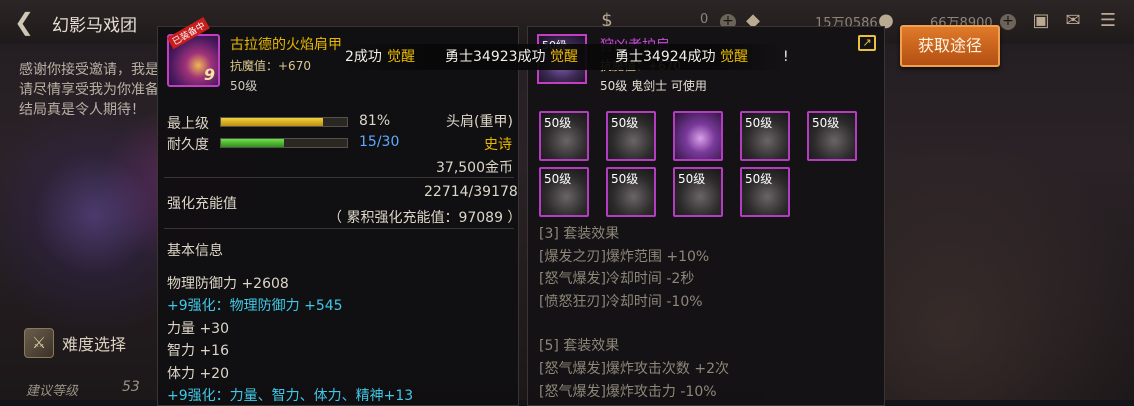  What do you see at coordinates (39, 343) in the screenshot?
I see `difficulty-icon: ⚔` at bounding box center [39, 343].